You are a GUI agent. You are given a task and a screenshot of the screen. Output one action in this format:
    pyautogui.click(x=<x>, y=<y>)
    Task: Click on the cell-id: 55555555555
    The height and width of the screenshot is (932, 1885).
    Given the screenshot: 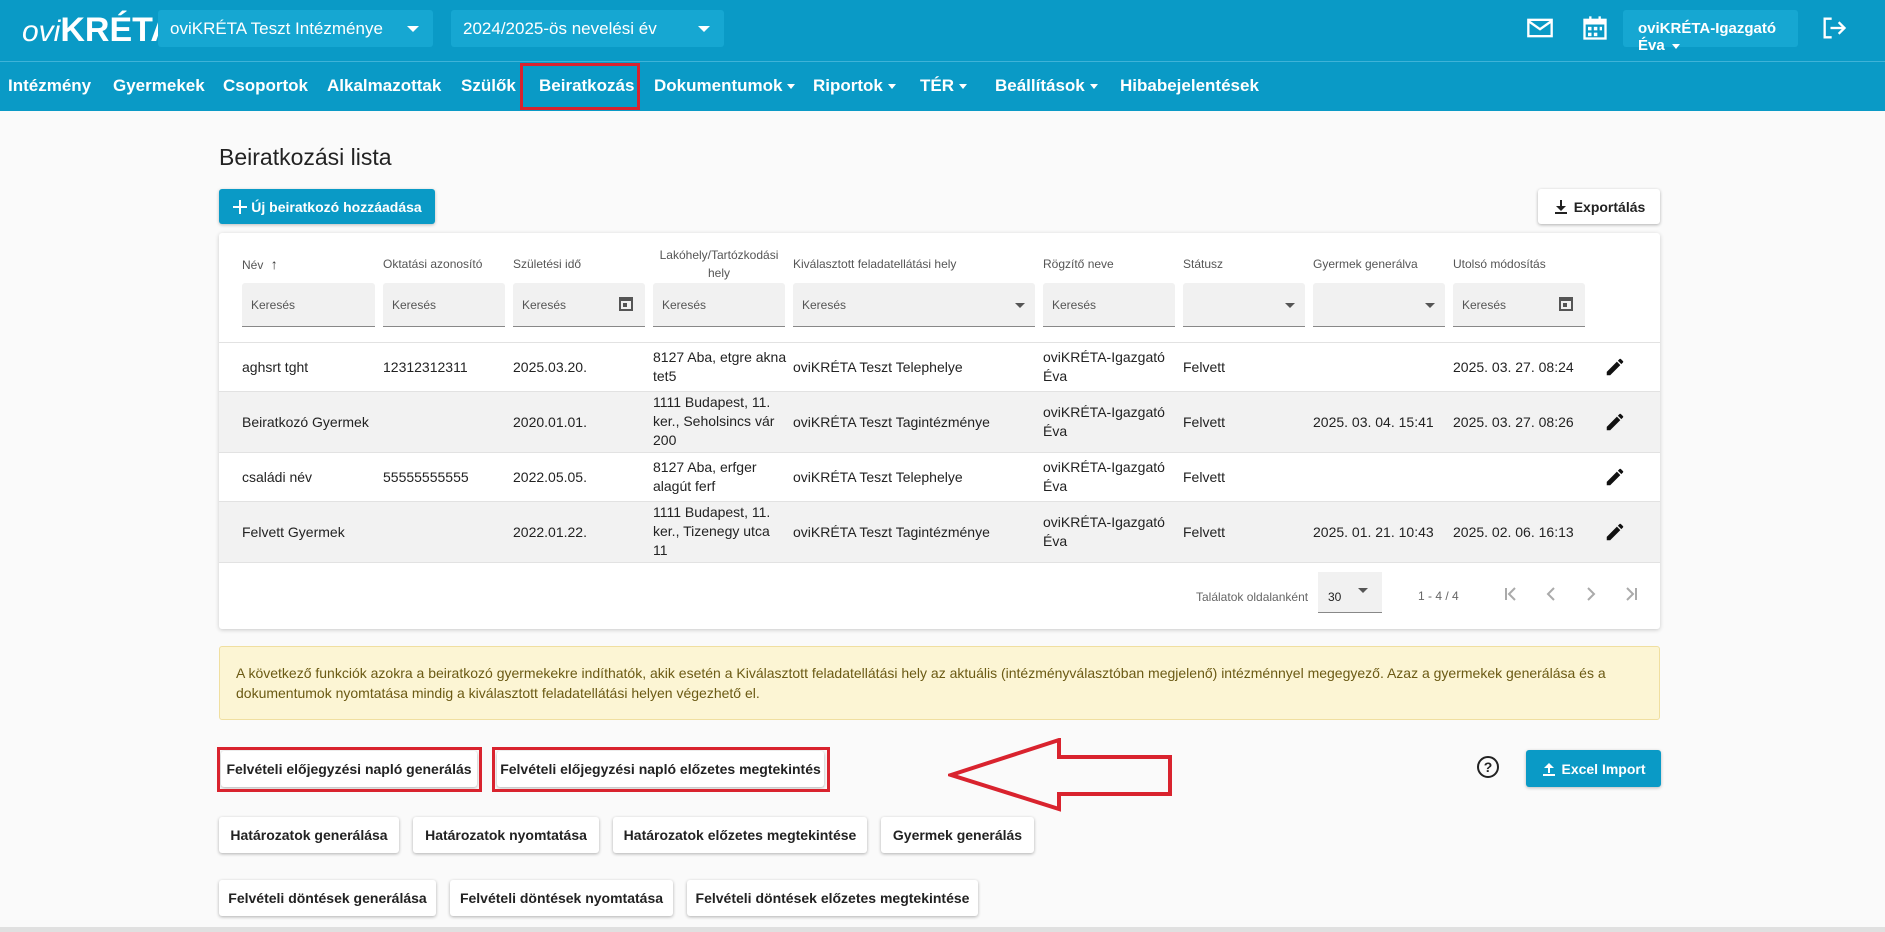 What is the action you would take?
    pyautogui.click(x=426, y=477)
    